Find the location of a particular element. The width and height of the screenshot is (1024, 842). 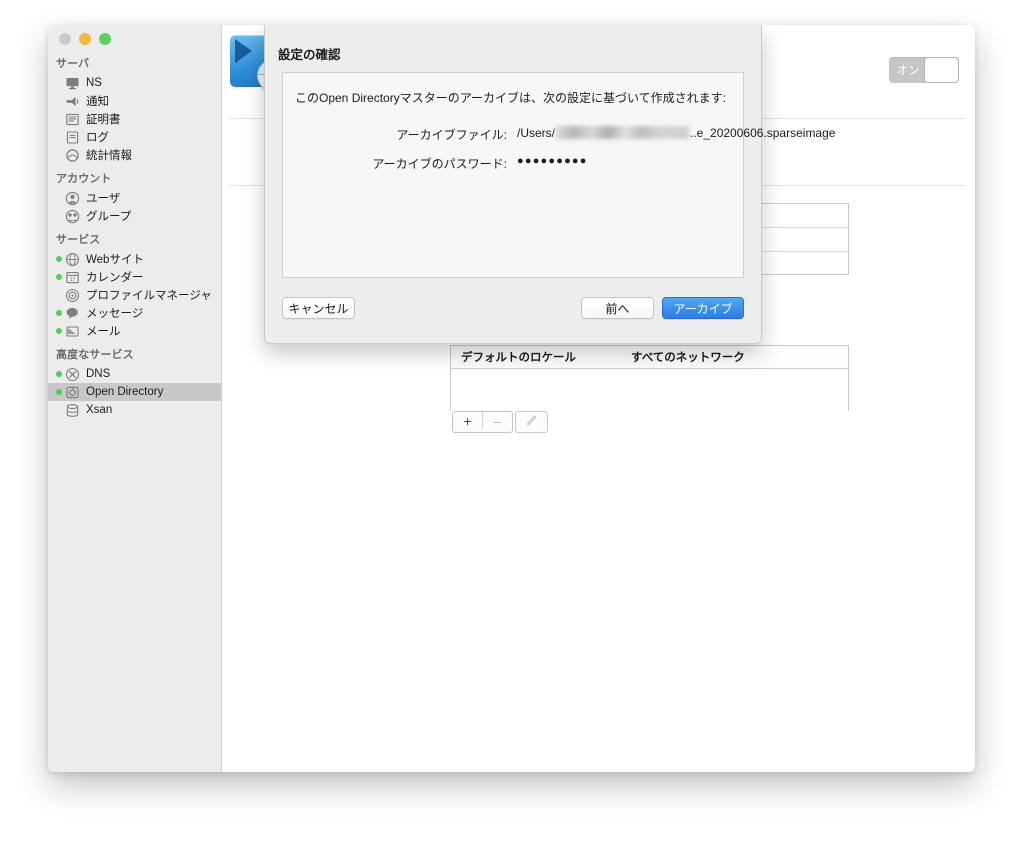

archive-file-value: /Users/ ..e_20200606.sparseimage is located at coordinates (676, 133).